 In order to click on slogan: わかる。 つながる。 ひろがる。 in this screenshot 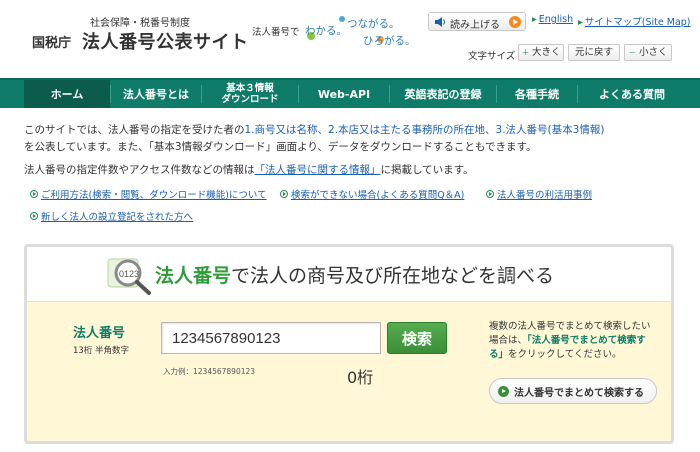, I will do `click(361, 31)`.